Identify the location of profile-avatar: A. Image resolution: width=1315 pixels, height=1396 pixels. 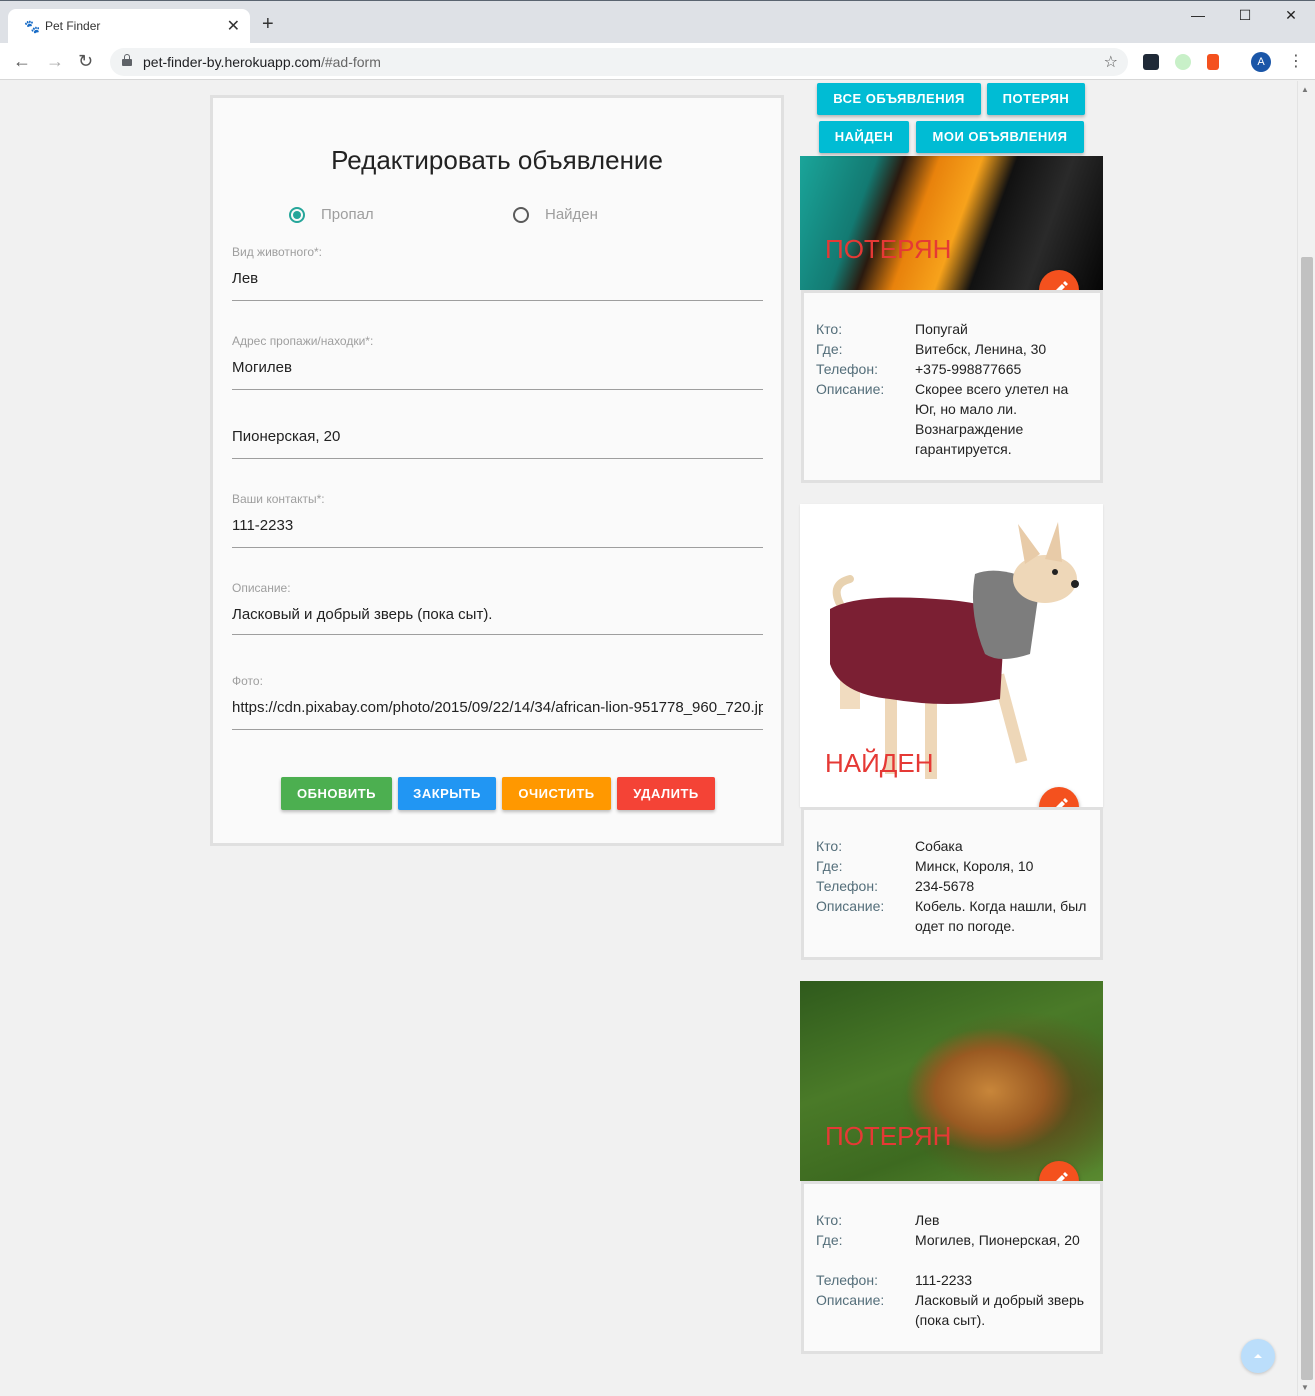
(1261, 62).